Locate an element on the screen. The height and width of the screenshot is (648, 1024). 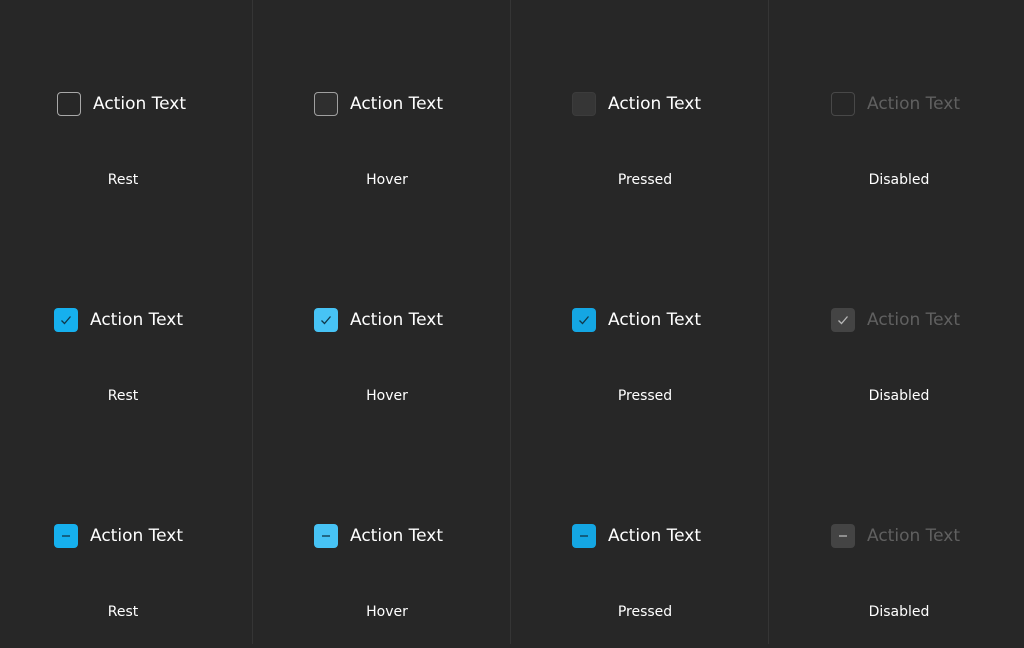
cell-unchecked-rest: Action Text Rest is located at coordinates (129, 108).